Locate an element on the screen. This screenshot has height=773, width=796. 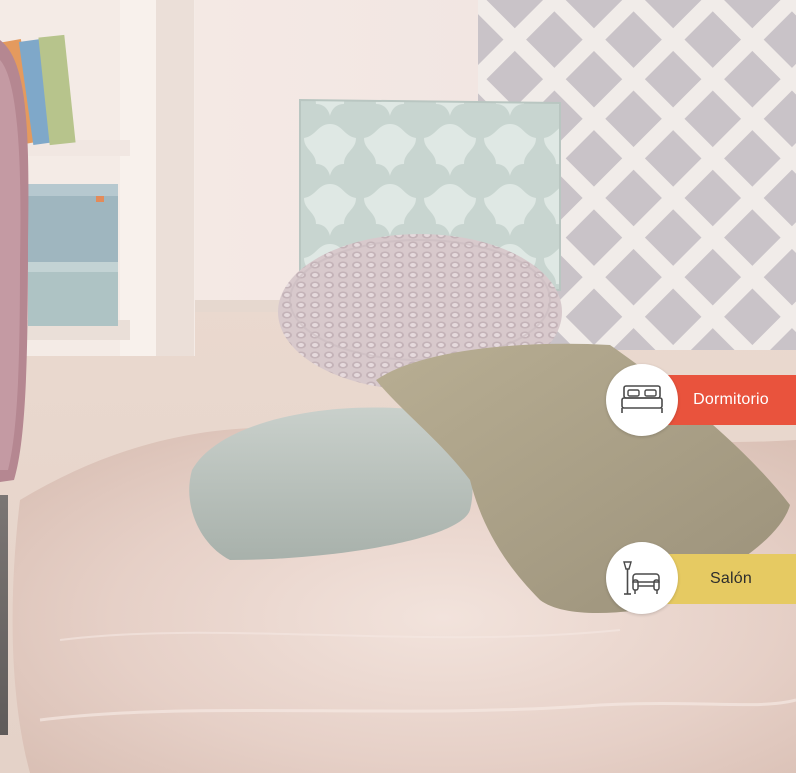
category-dormitorio: Dormitorio is located at coordinates (701, 400).